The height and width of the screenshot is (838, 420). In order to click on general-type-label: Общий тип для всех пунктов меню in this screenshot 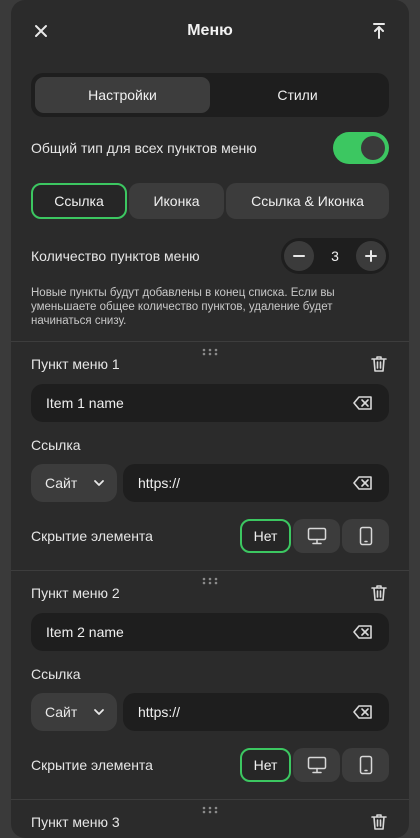, I will do `click(144, 148)`.